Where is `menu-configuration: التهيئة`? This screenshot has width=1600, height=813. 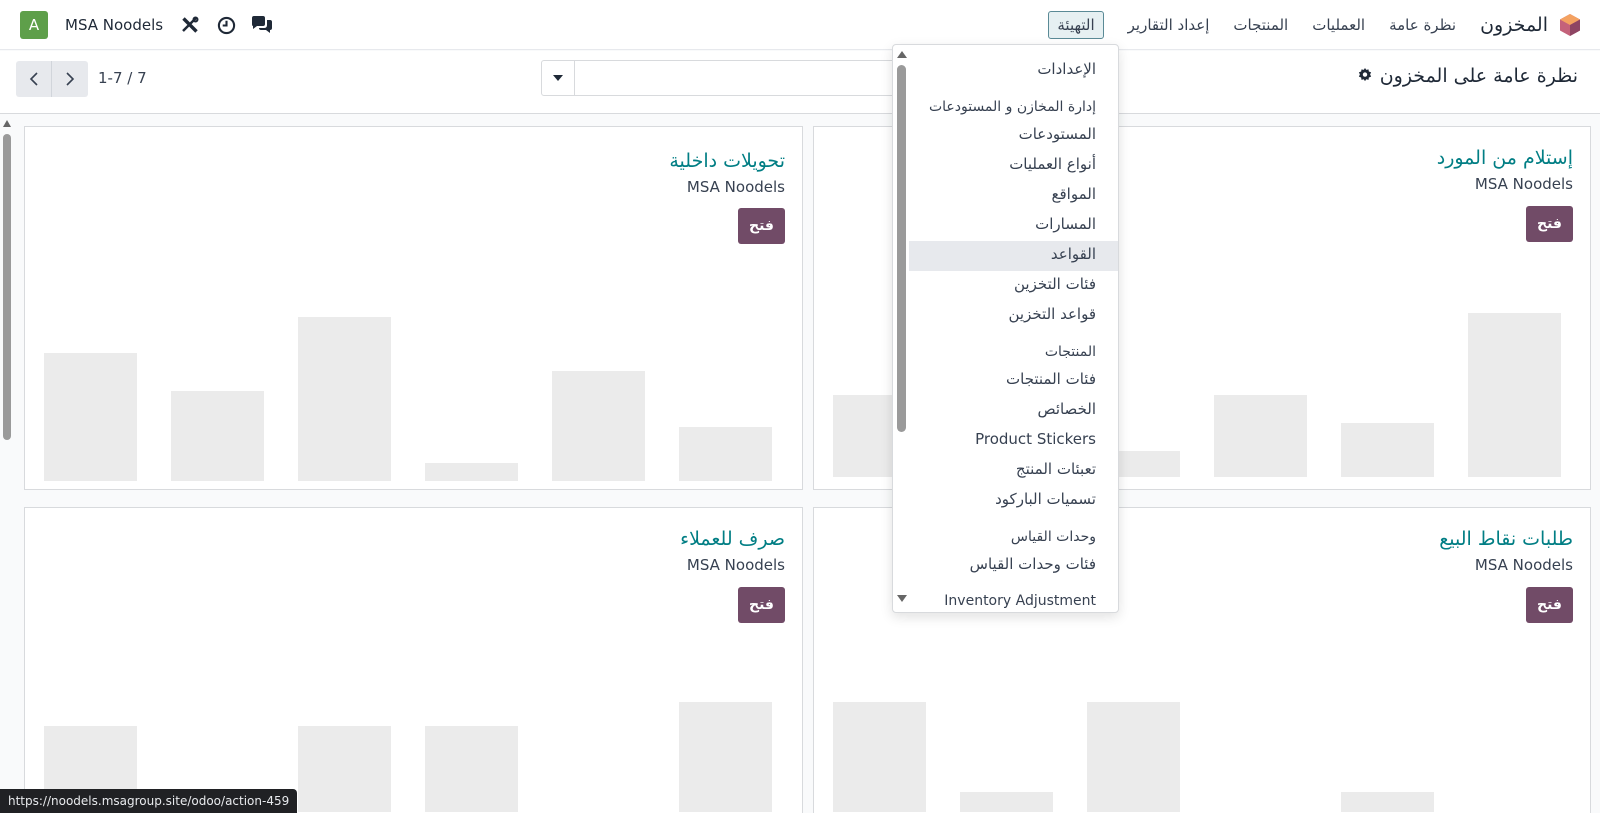 menu-configuration: التهيئة is located at coordinates (1076, 25).